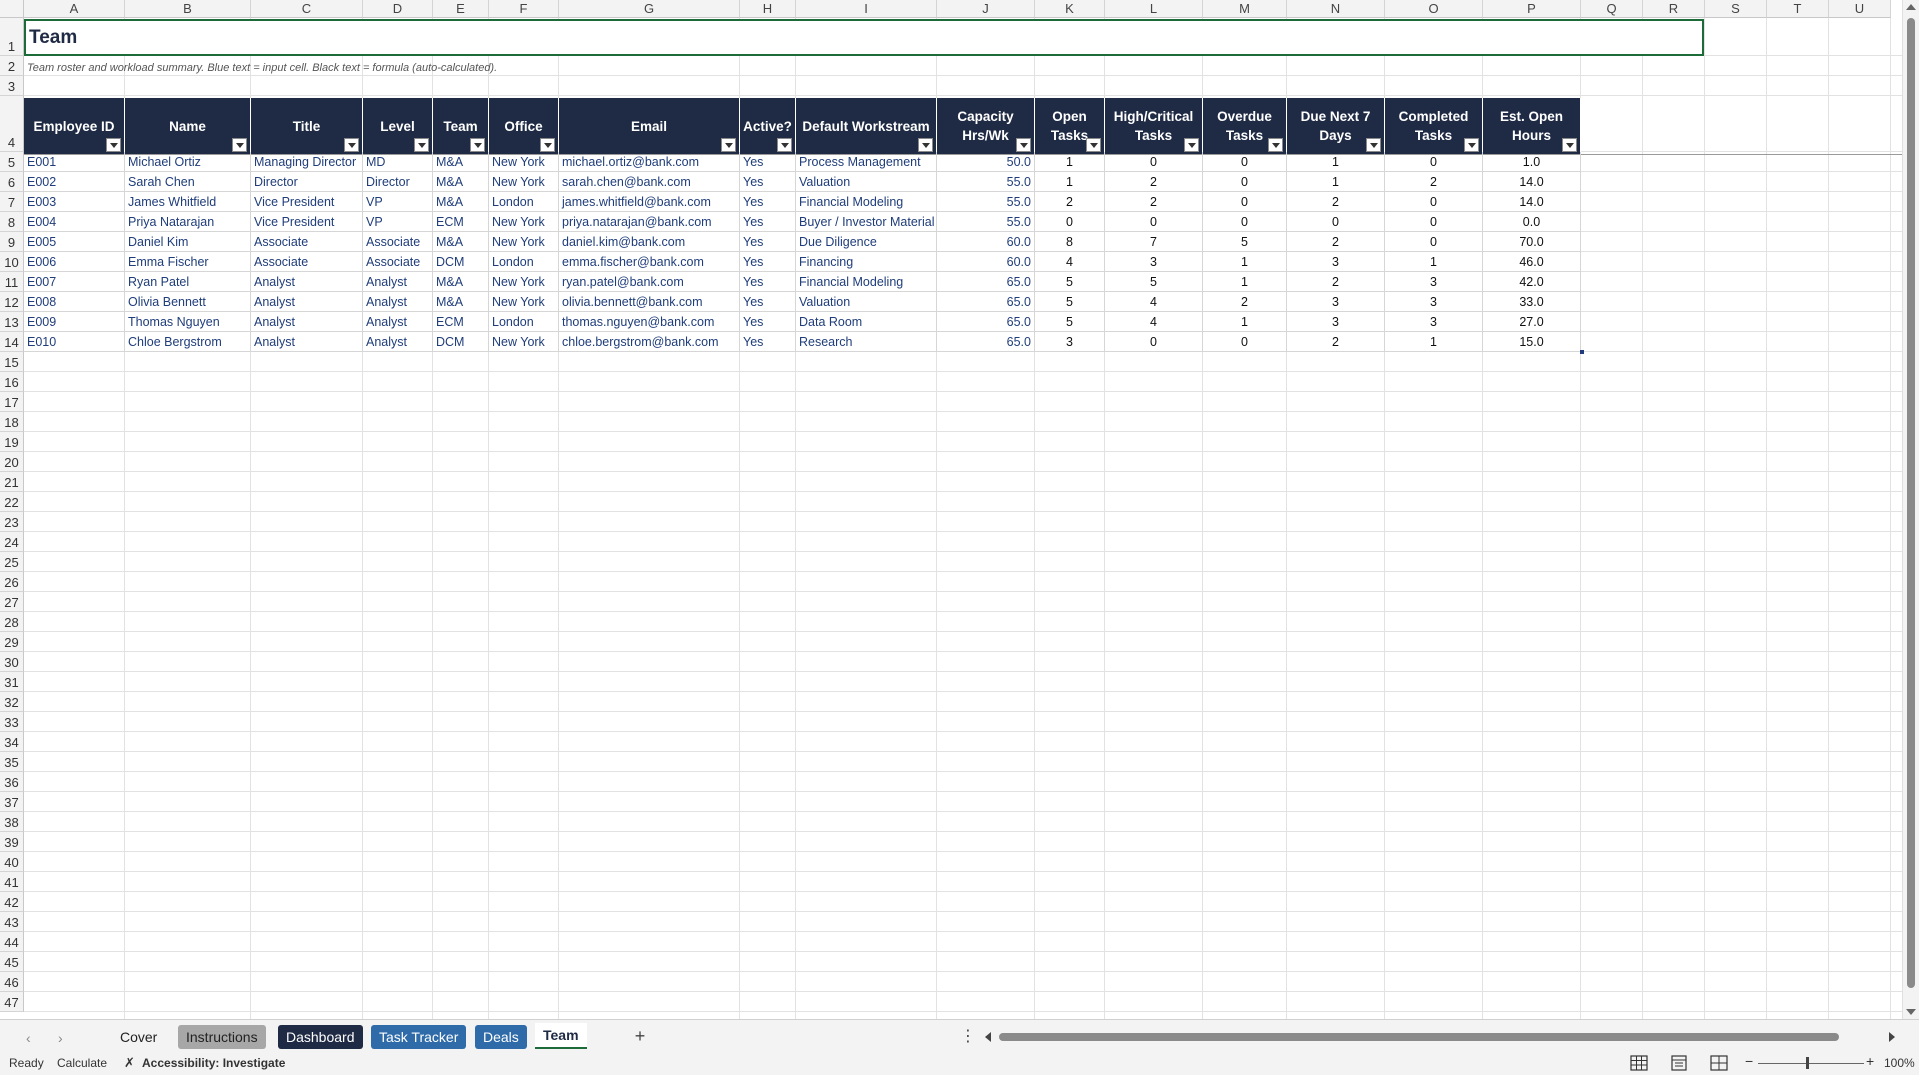  Describe the element at coordinates (188, 302) in the screenshot. I see `table-cell: Olivia Bennett` at that location.